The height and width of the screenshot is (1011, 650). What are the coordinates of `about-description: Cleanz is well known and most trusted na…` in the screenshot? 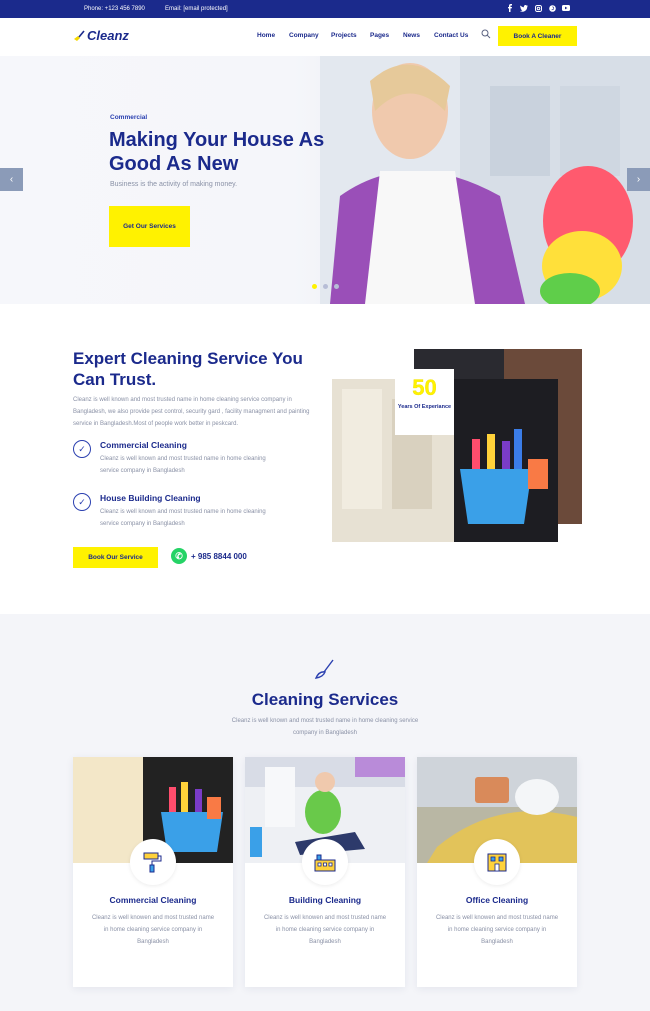 It's located at (191, 412).